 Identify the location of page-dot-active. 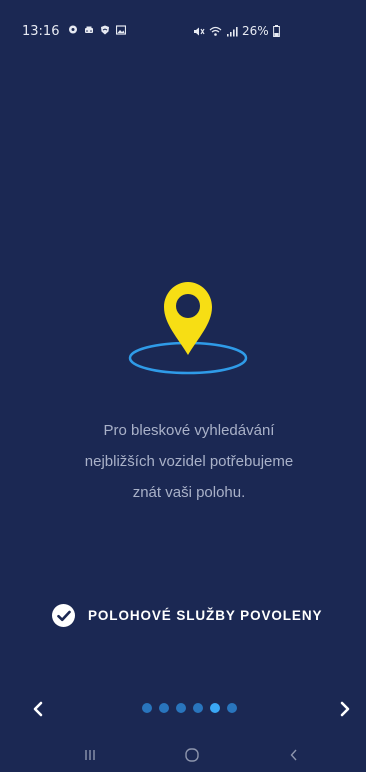
(215, 708).